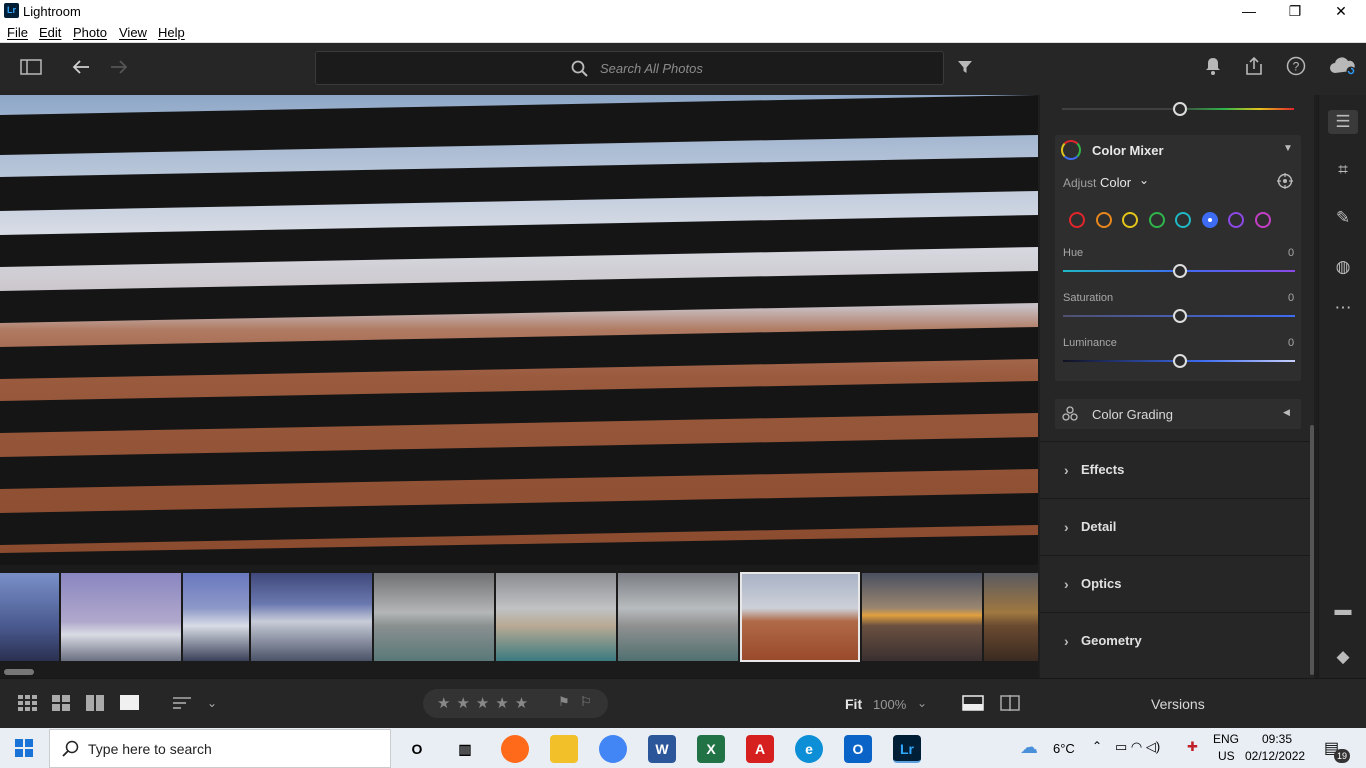 The image size is (1366, 768). I want to click on section-effects: › Effects, so click(1175, 469).